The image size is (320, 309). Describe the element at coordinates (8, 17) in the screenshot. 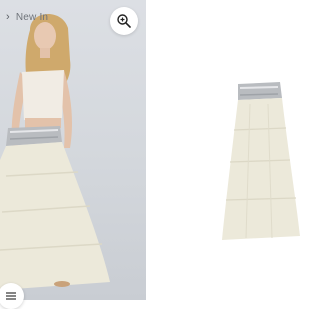

I see `chevron-left-icon: ›` at that location.